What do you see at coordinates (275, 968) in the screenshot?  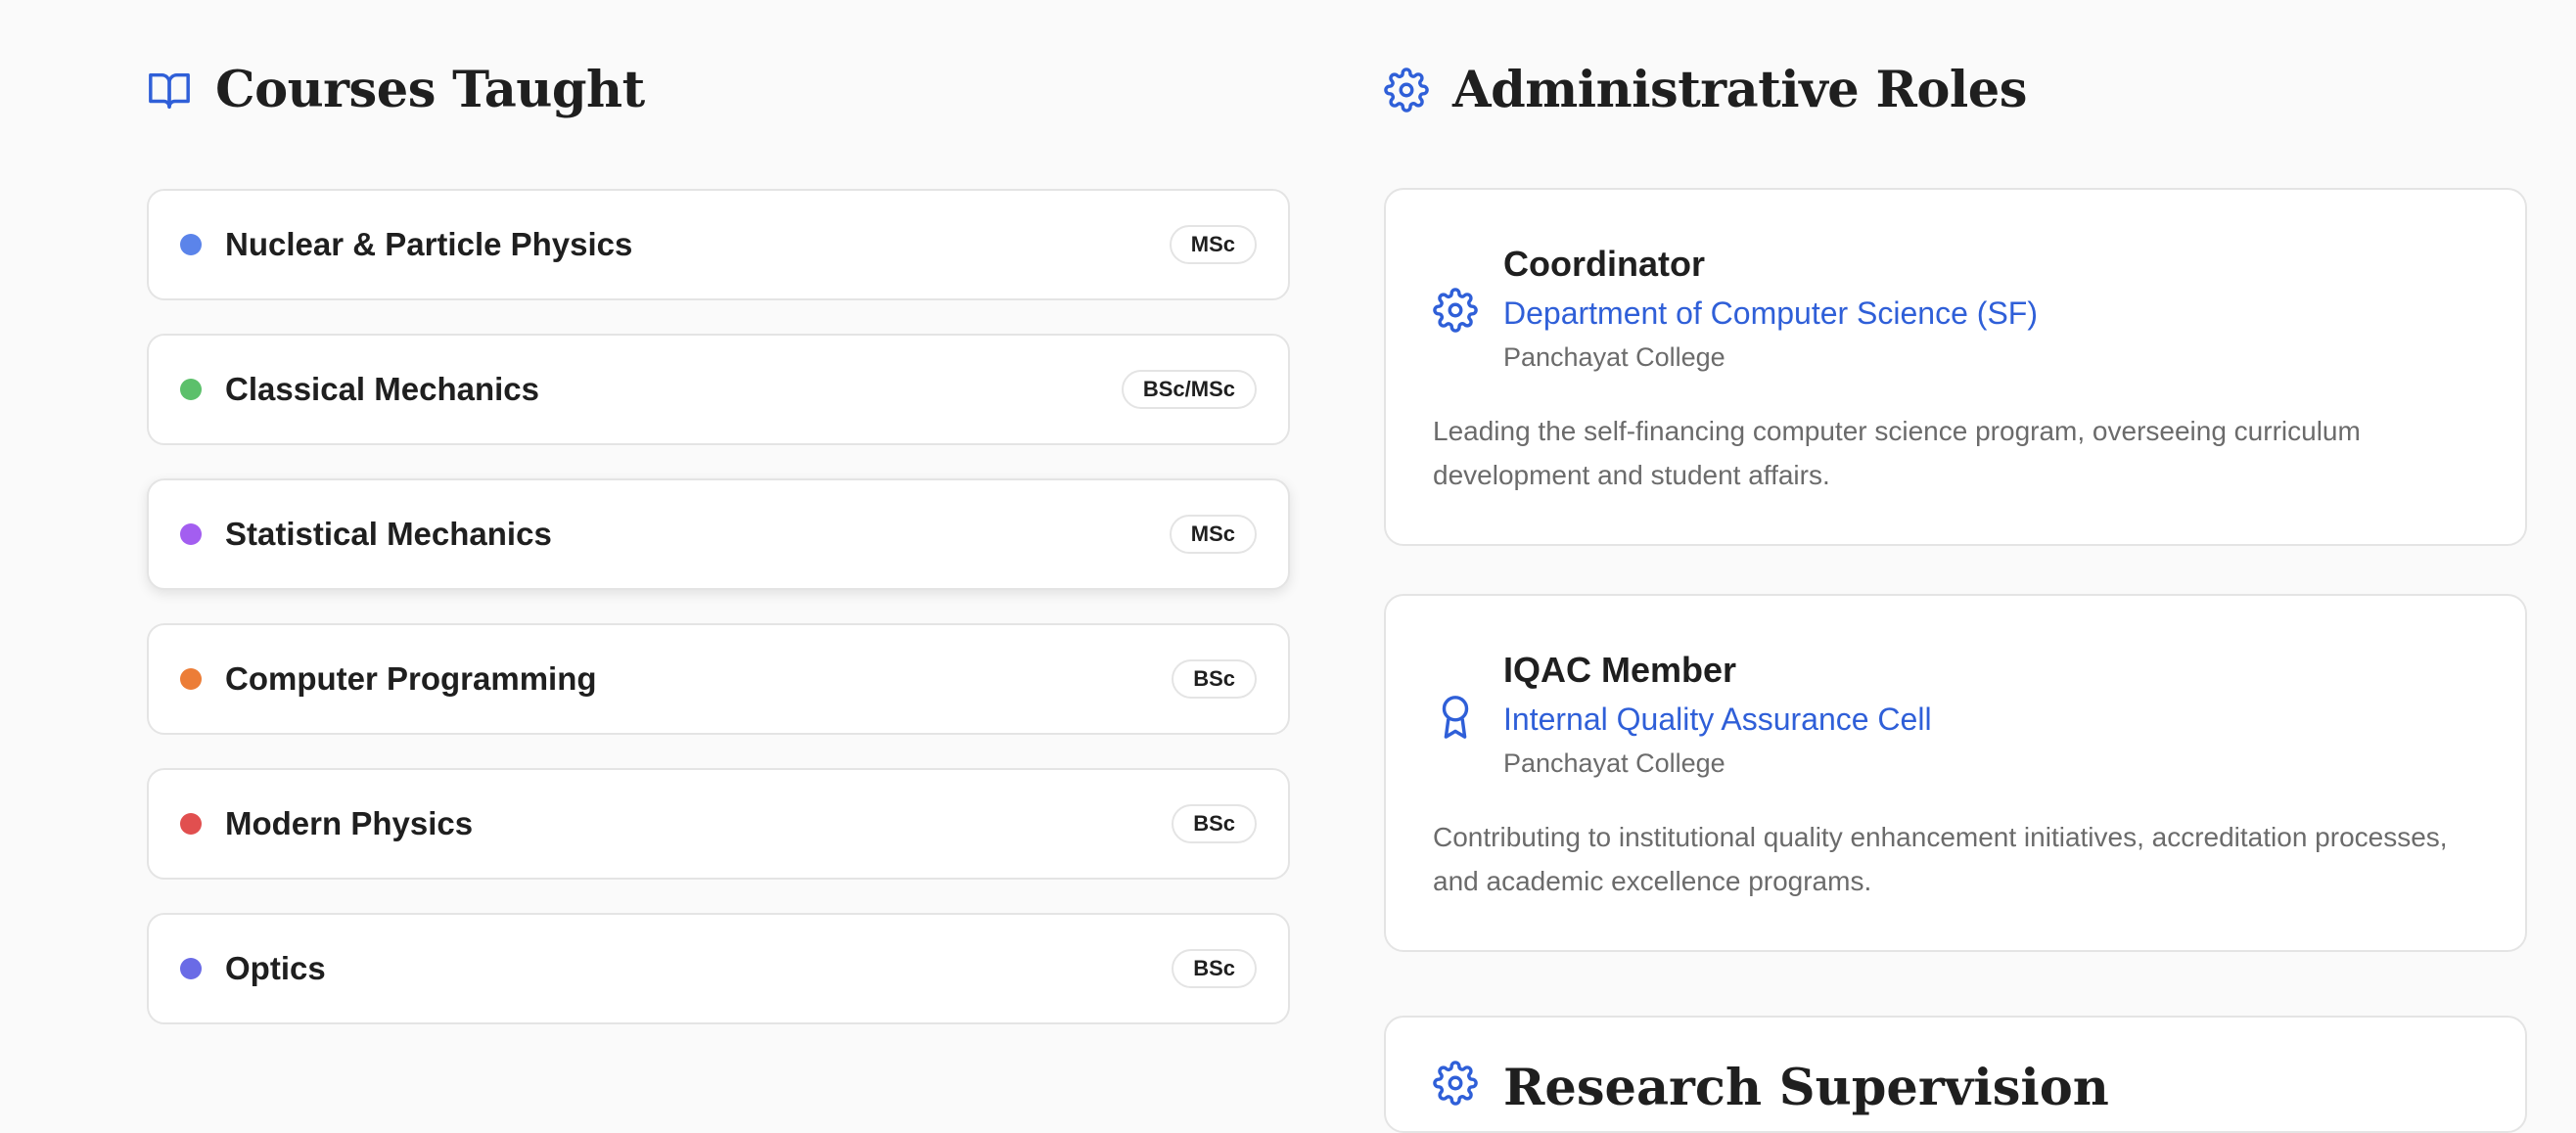 I see `course-name: Optics` at bounding box center [275, 968].